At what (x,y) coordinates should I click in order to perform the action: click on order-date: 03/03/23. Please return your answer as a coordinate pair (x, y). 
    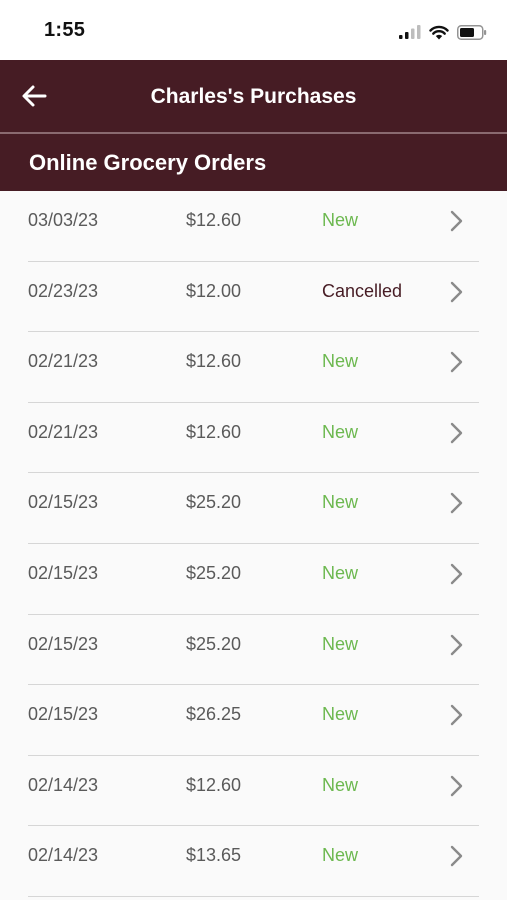
    Looking at the image, I should click on (63, 220).